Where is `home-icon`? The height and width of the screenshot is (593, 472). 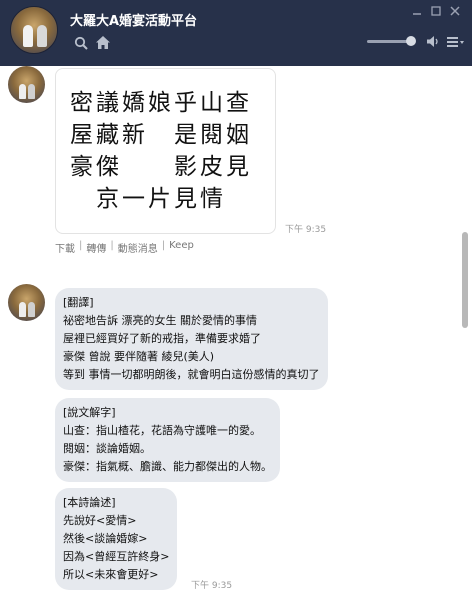 home-icon is located at coordinates (103, 42).